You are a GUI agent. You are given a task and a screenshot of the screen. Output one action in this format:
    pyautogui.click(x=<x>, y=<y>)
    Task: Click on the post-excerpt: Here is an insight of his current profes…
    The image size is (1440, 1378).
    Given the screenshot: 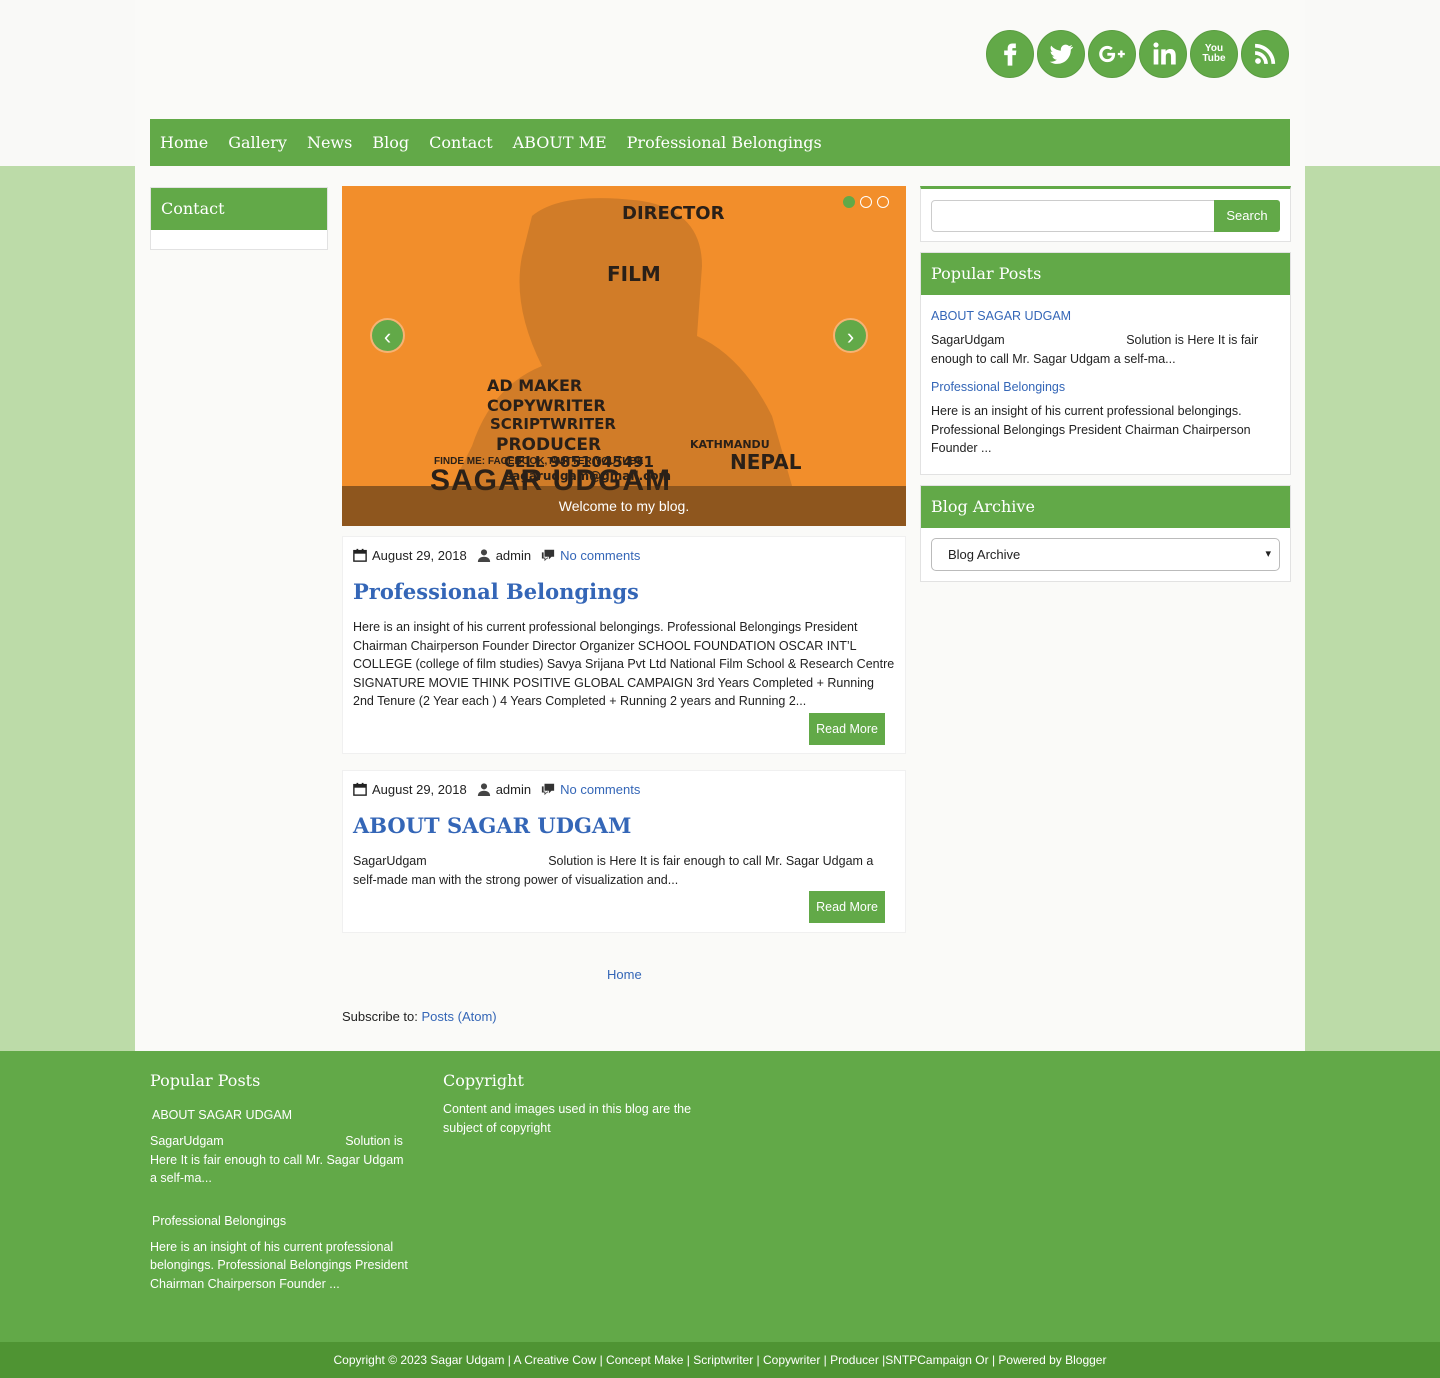 What is the action you would take?
    pyautogui.click(x=624, y=664)
    